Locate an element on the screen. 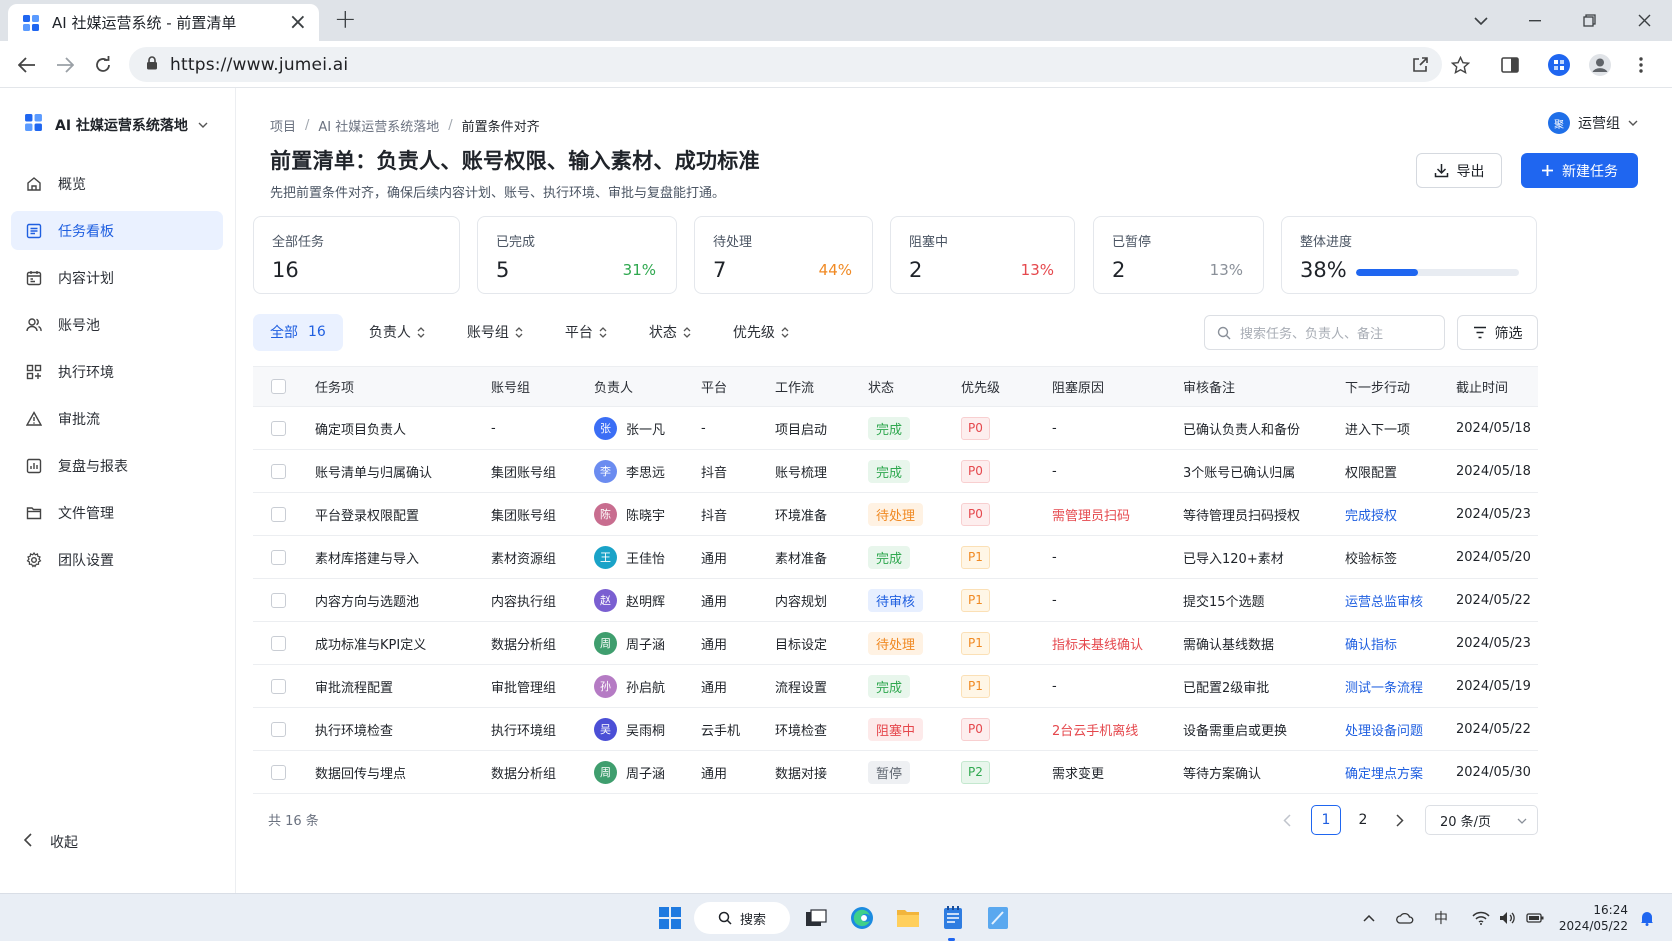 This screenshot has height=941, width=1672. bookmark-star-icon is located at coordinates (1460, 65).